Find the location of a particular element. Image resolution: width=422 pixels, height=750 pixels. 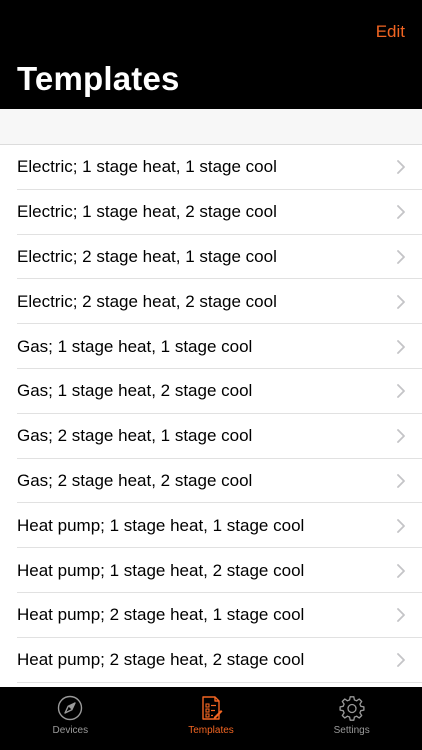

page-title: Templates is located at coordinates (98, 78).